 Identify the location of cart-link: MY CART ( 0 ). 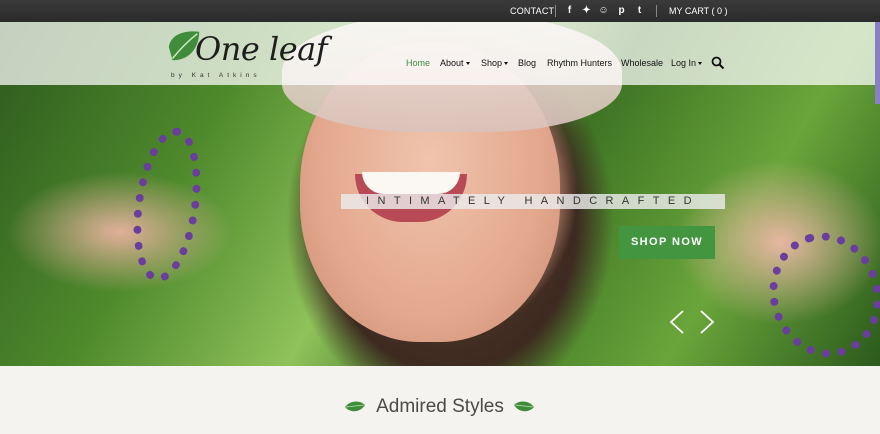
(698, 11).